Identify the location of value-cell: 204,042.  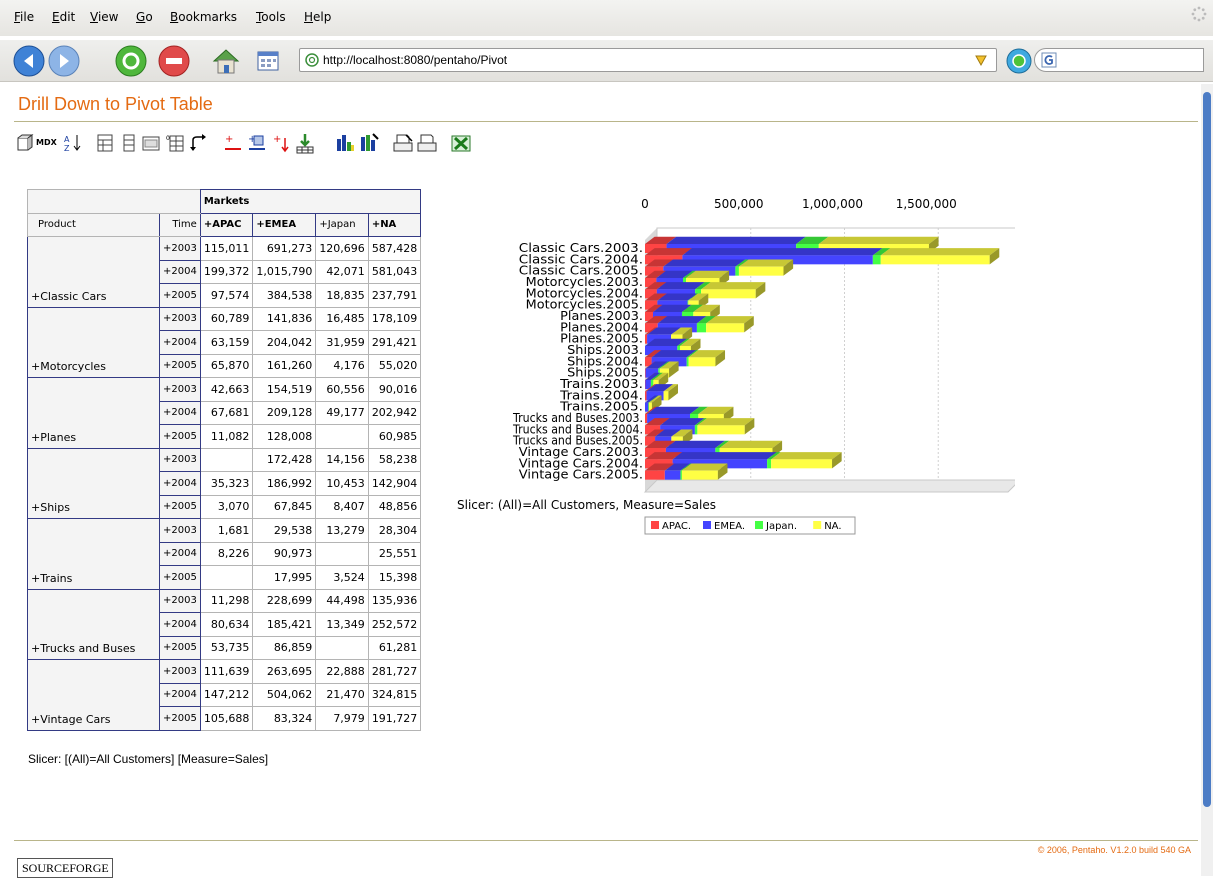
(284, 342).